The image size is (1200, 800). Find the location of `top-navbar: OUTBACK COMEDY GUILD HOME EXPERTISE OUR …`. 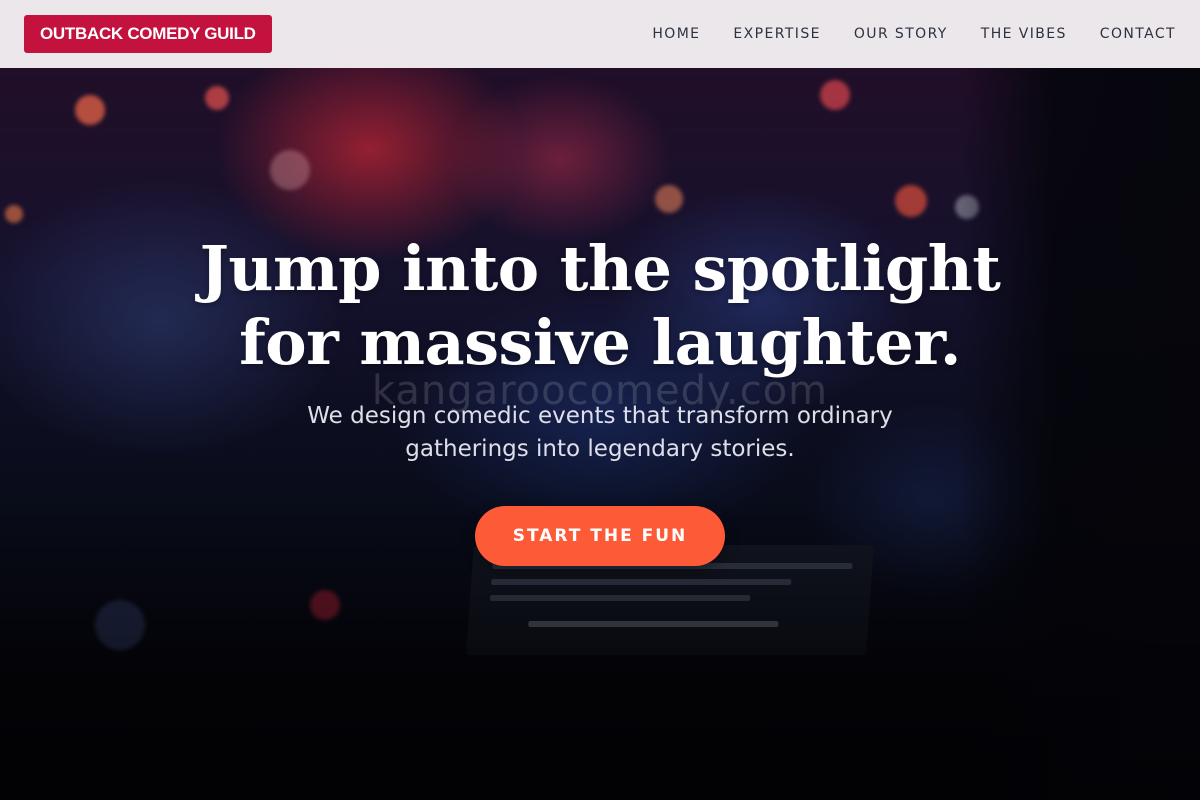

top-navbar: OUTBACK COMEDY GUILD HOME EXPERTISE OUR … is located at coordinates (600, 34).